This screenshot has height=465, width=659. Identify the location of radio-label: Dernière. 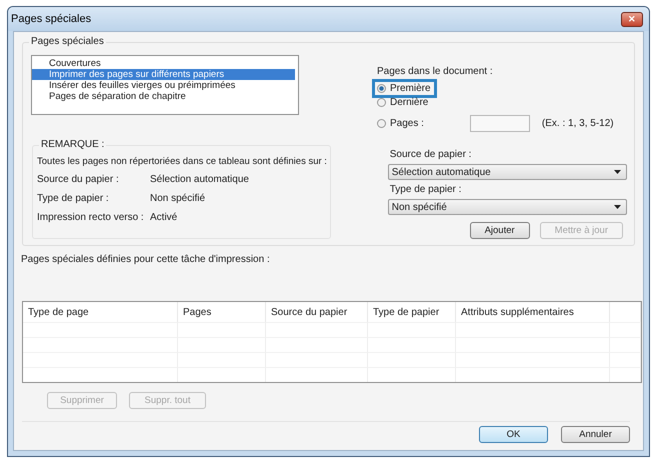
(409, 102).